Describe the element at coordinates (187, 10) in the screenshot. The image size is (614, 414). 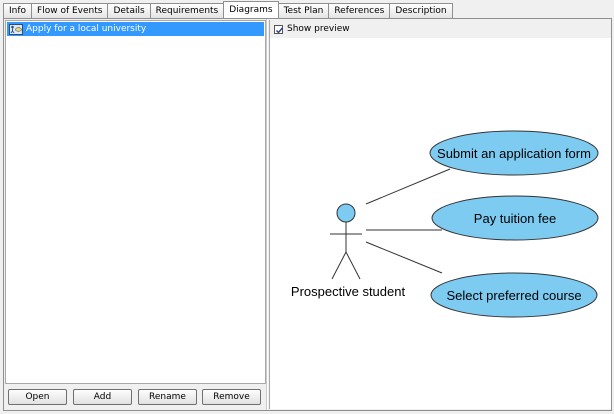
I see `tab-requirements: Requirements` at that location.